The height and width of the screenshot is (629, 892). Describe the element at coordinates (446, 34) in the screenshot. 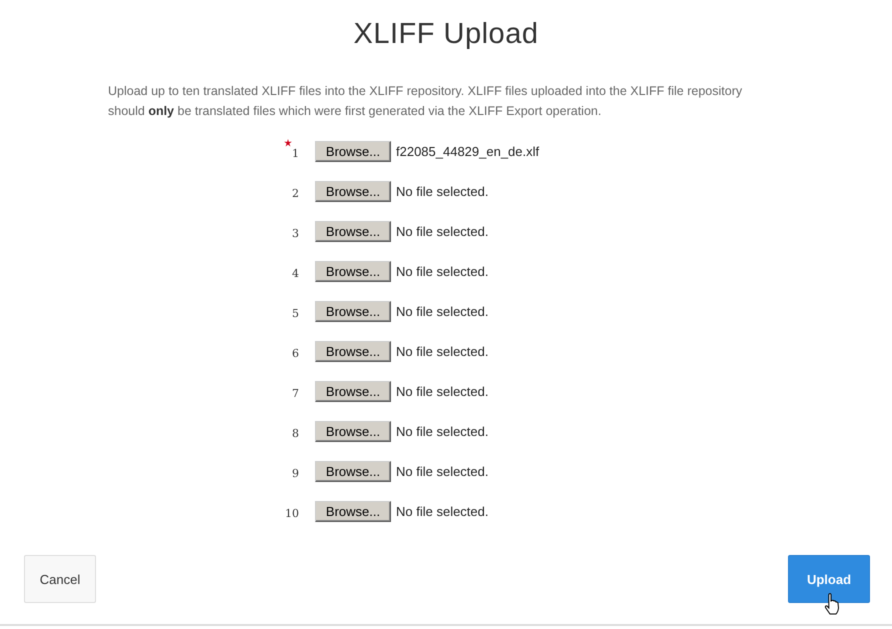

I see `page-title: XLIFF Upload` at that location.